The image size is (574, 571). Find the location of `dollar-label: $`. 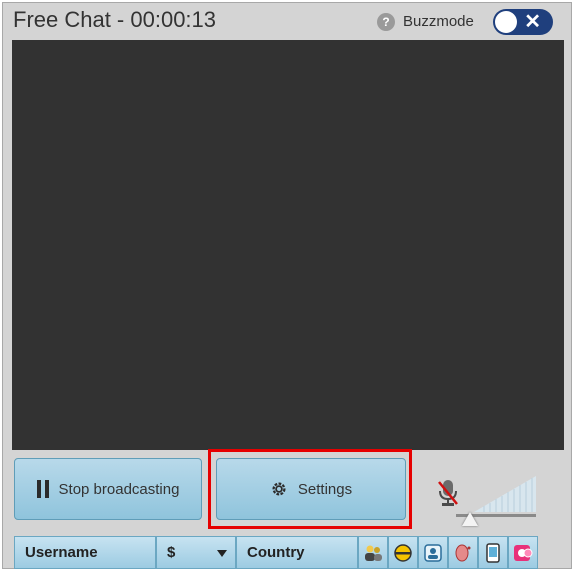

dollar-label: $ is located at coordinates (171, 552).